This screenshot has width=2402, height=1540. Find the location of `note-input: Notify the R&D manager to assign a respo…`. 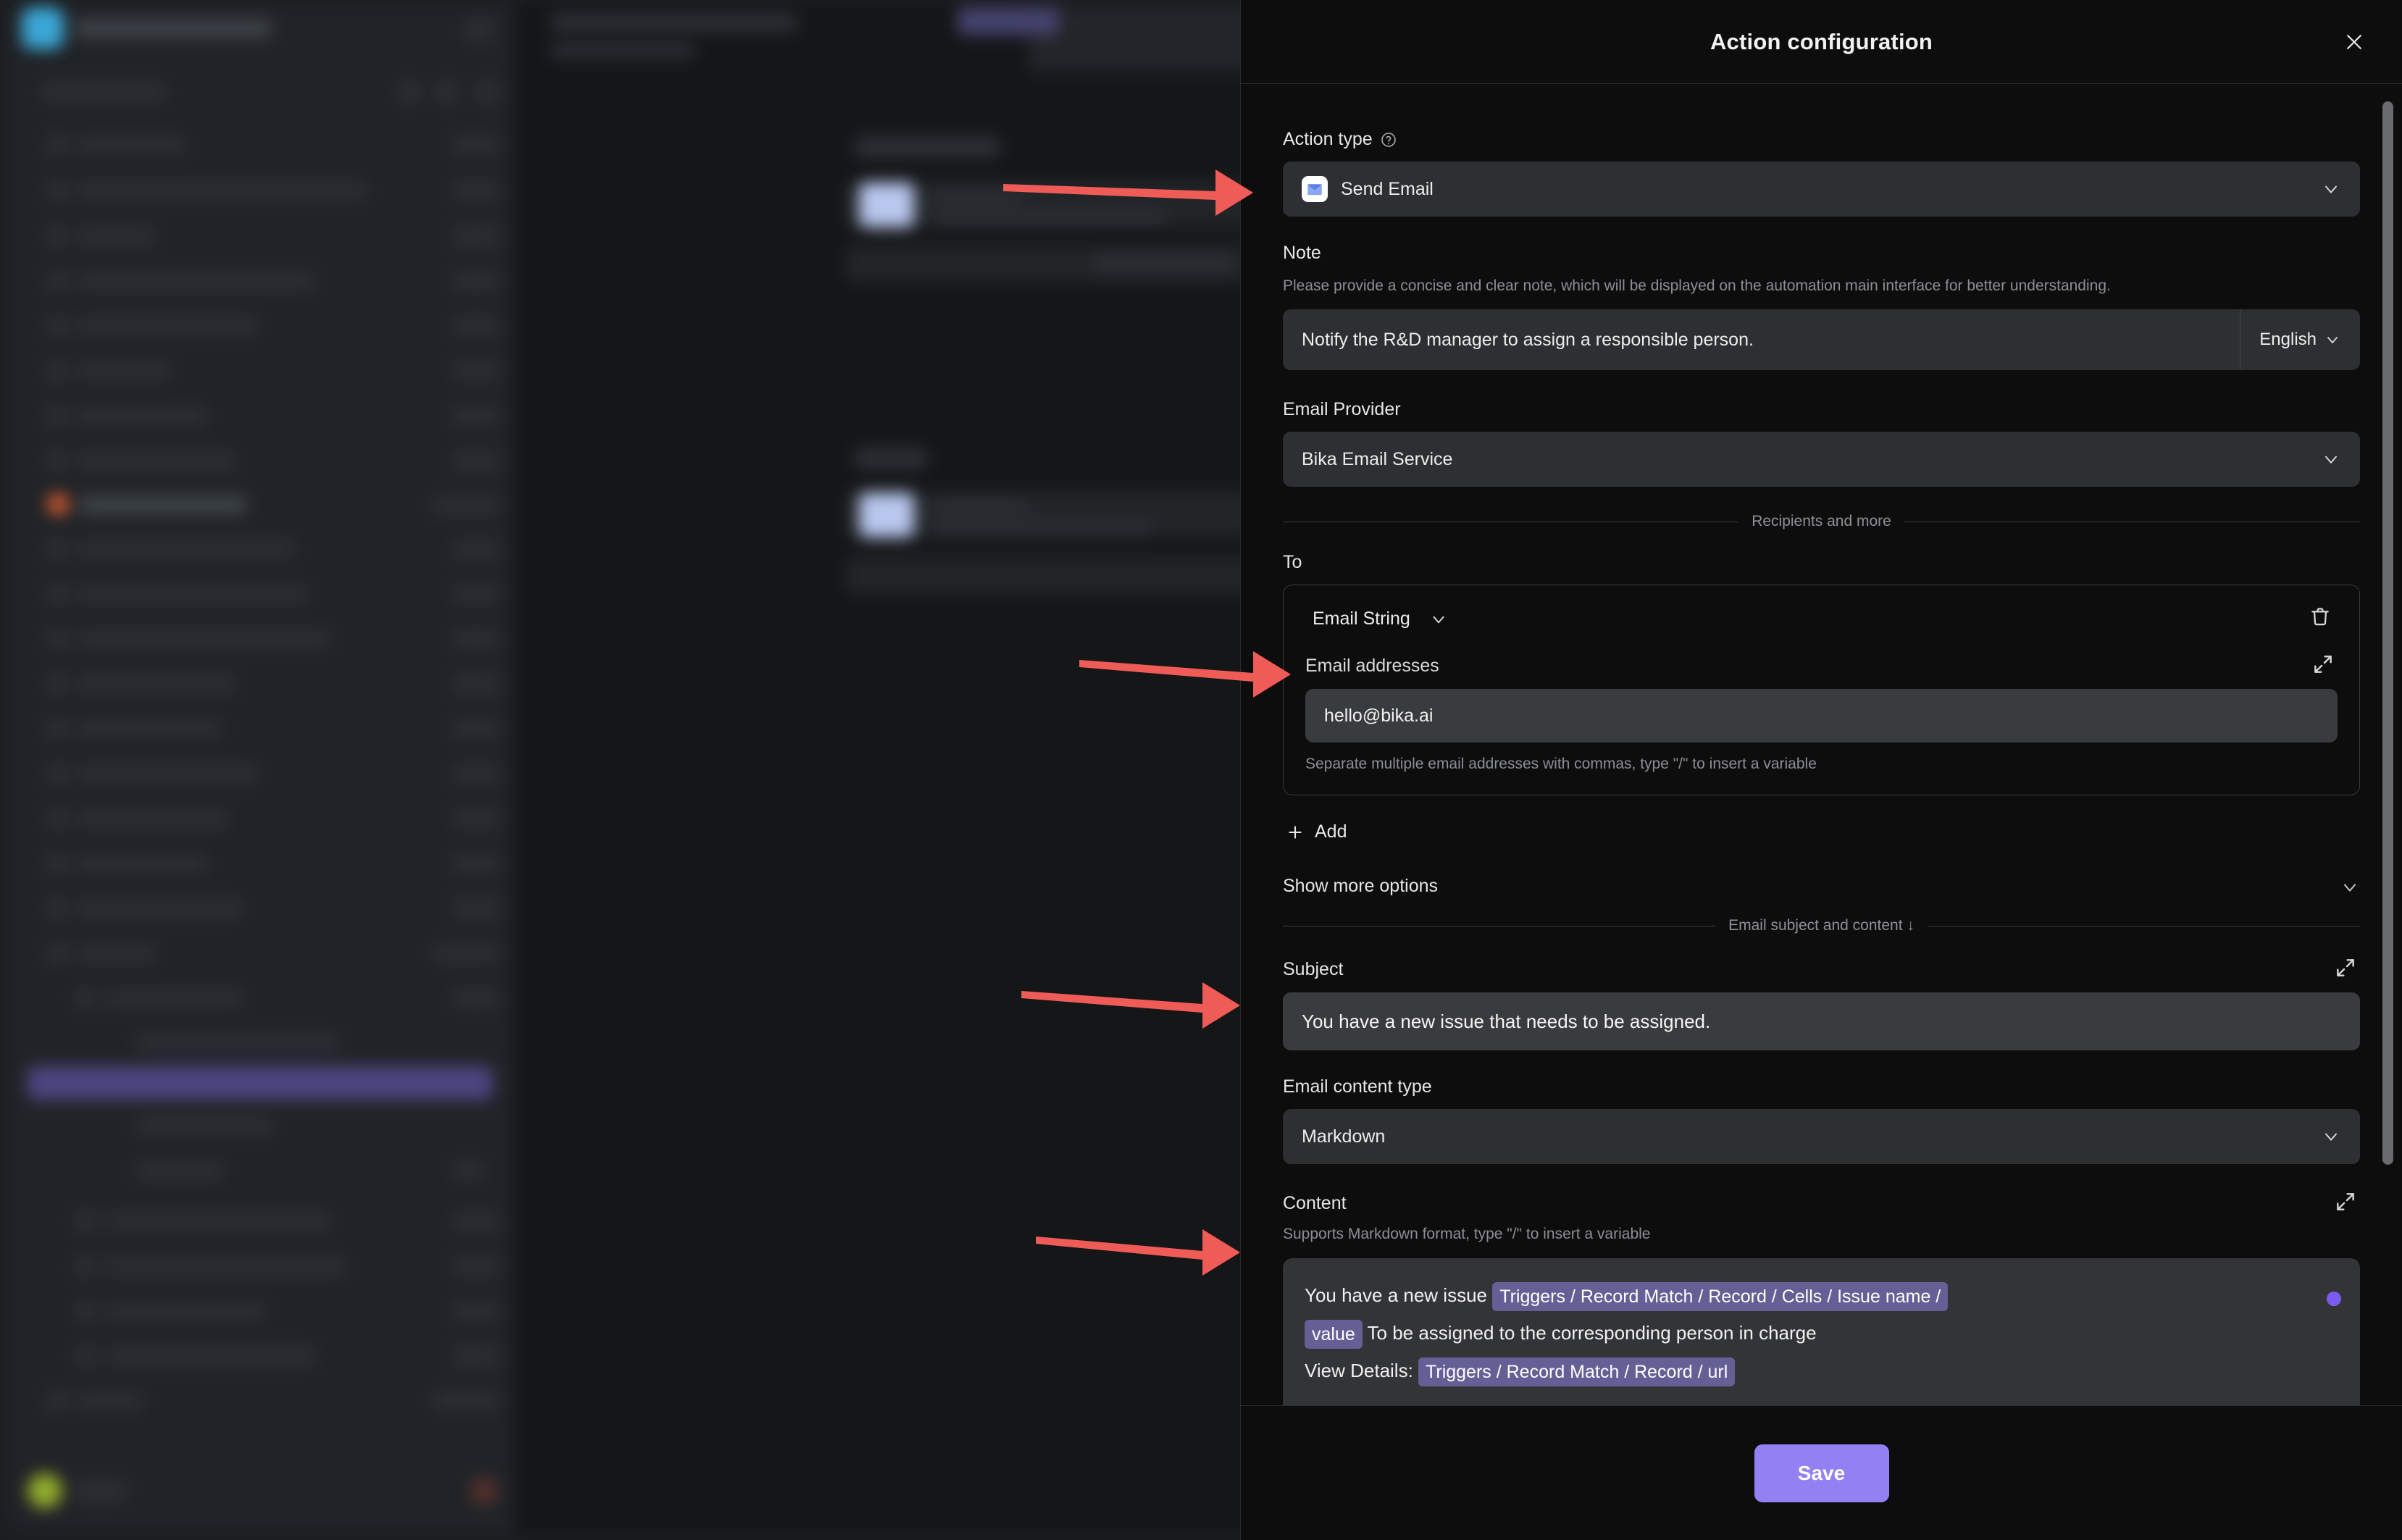

note-input: Notify the R&D manager to assign a respo… is located at coordinates (1761, 339).